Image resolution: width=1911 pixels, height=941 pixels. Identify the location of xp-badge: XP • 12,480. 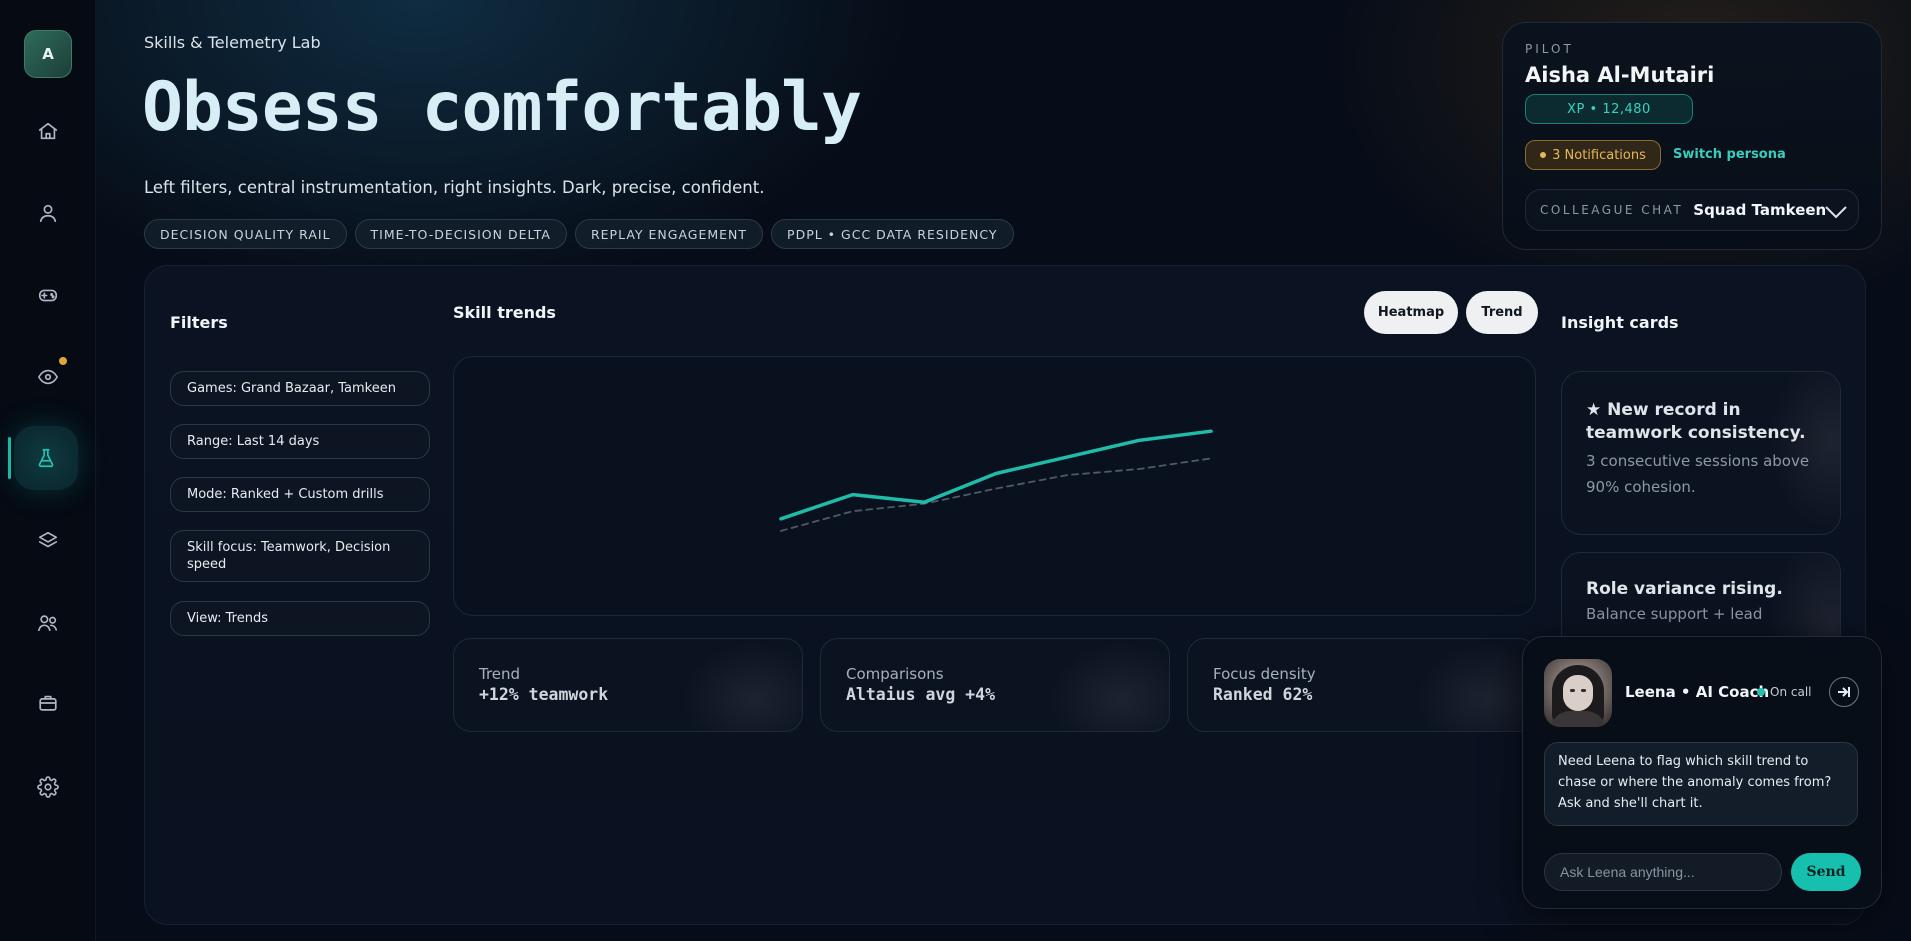
(1609, 109).